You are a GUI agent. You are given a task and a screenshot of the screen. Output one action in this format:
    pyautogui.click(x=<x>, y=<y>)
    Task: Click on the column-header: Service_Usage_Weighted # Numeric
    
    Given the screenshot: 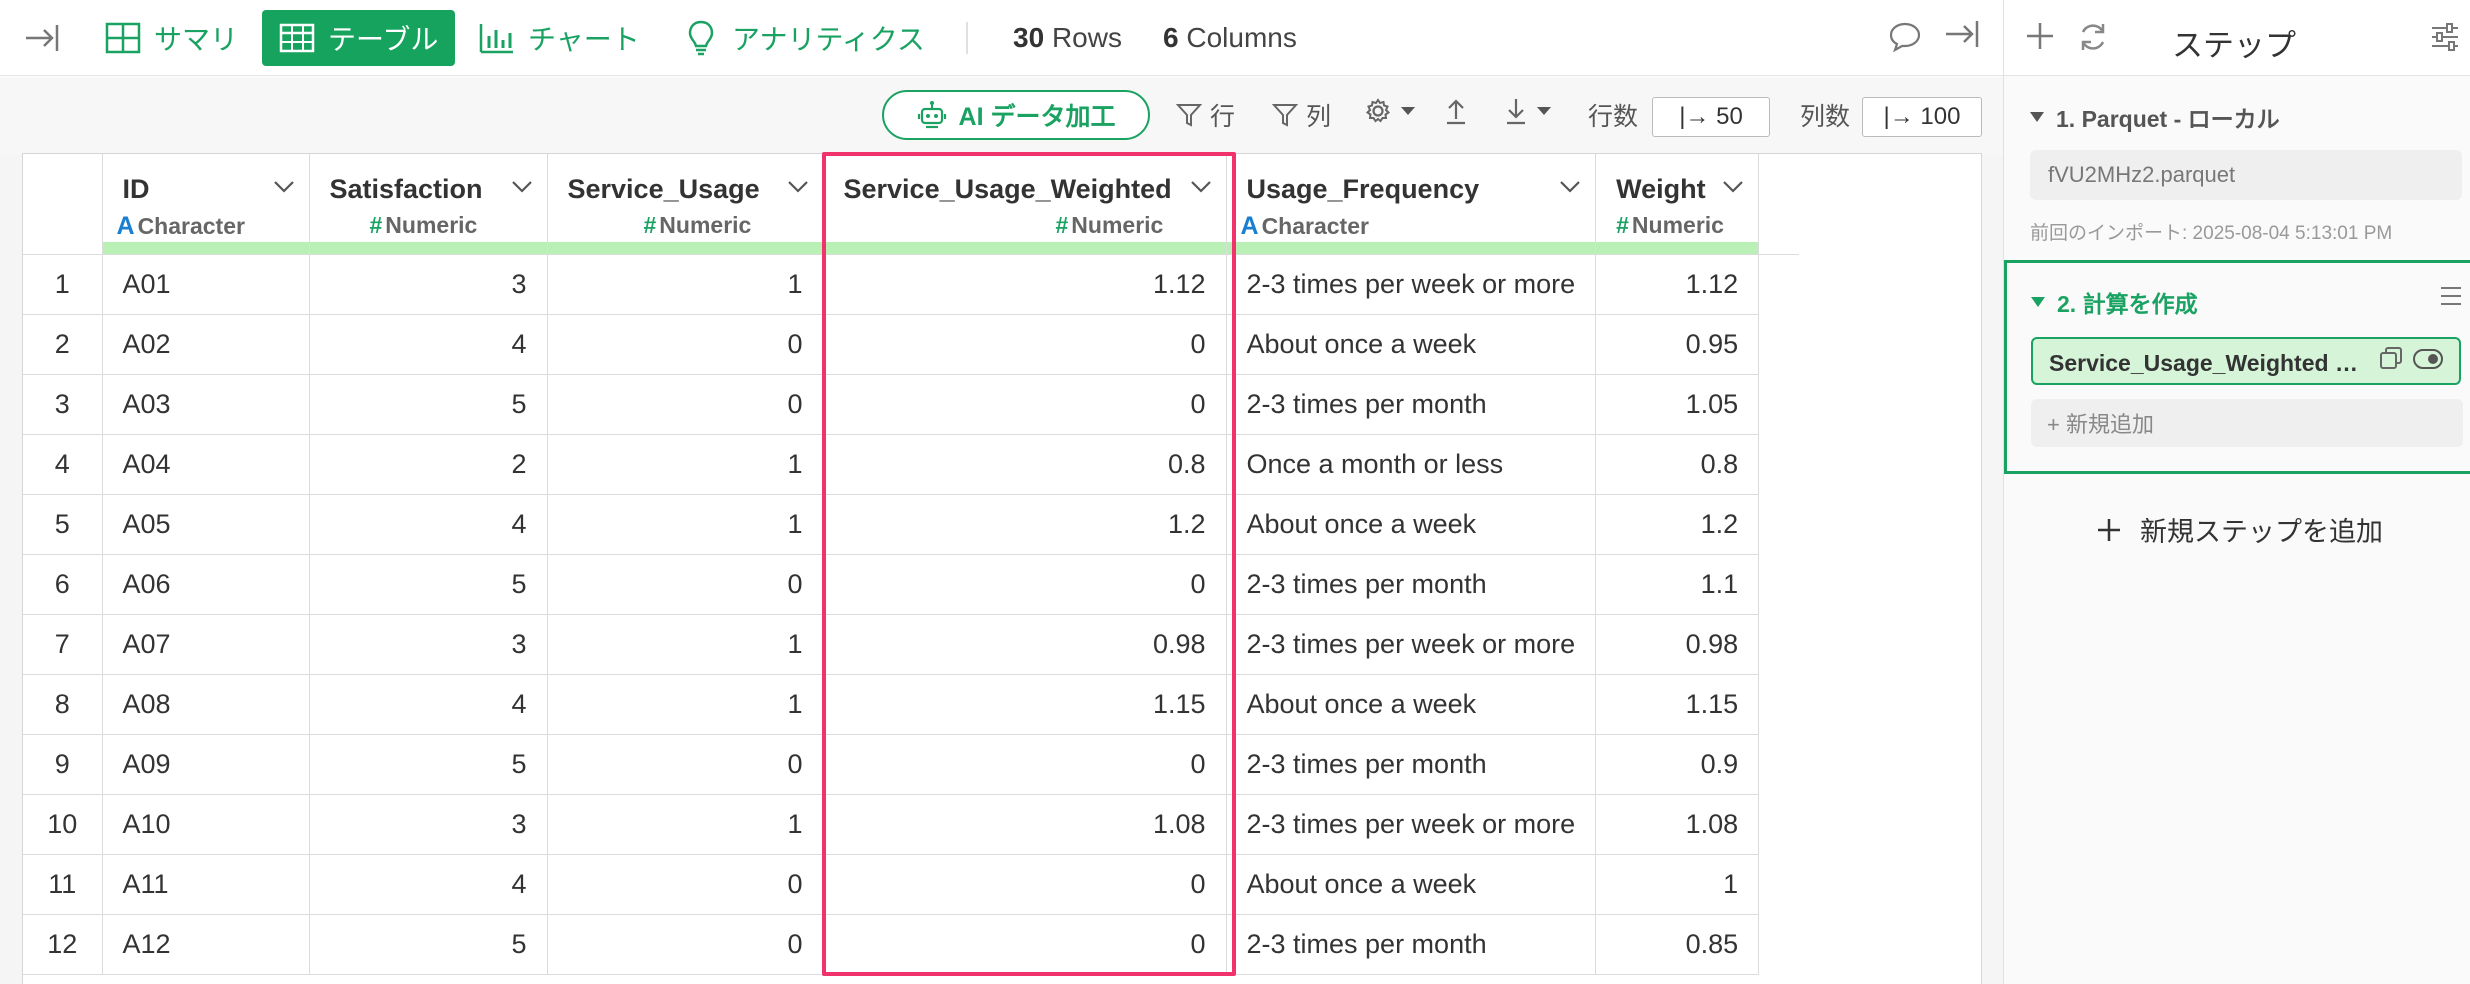 What is the action you would take?
    pyautogui.click(x=1025, y=204)
    